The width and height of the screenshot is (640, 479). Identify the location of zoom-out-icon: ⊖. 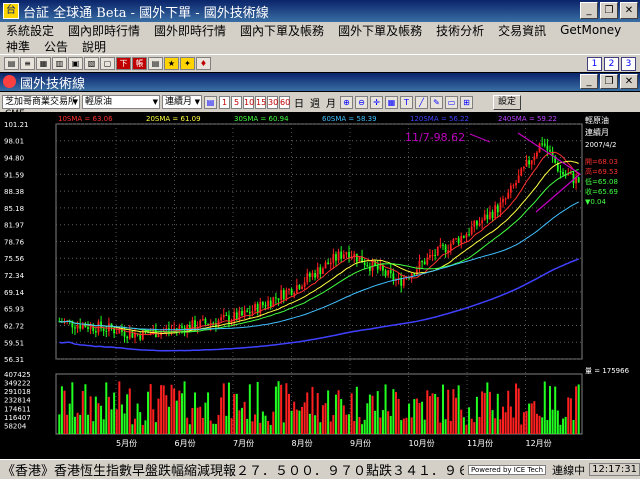
(361, 102).